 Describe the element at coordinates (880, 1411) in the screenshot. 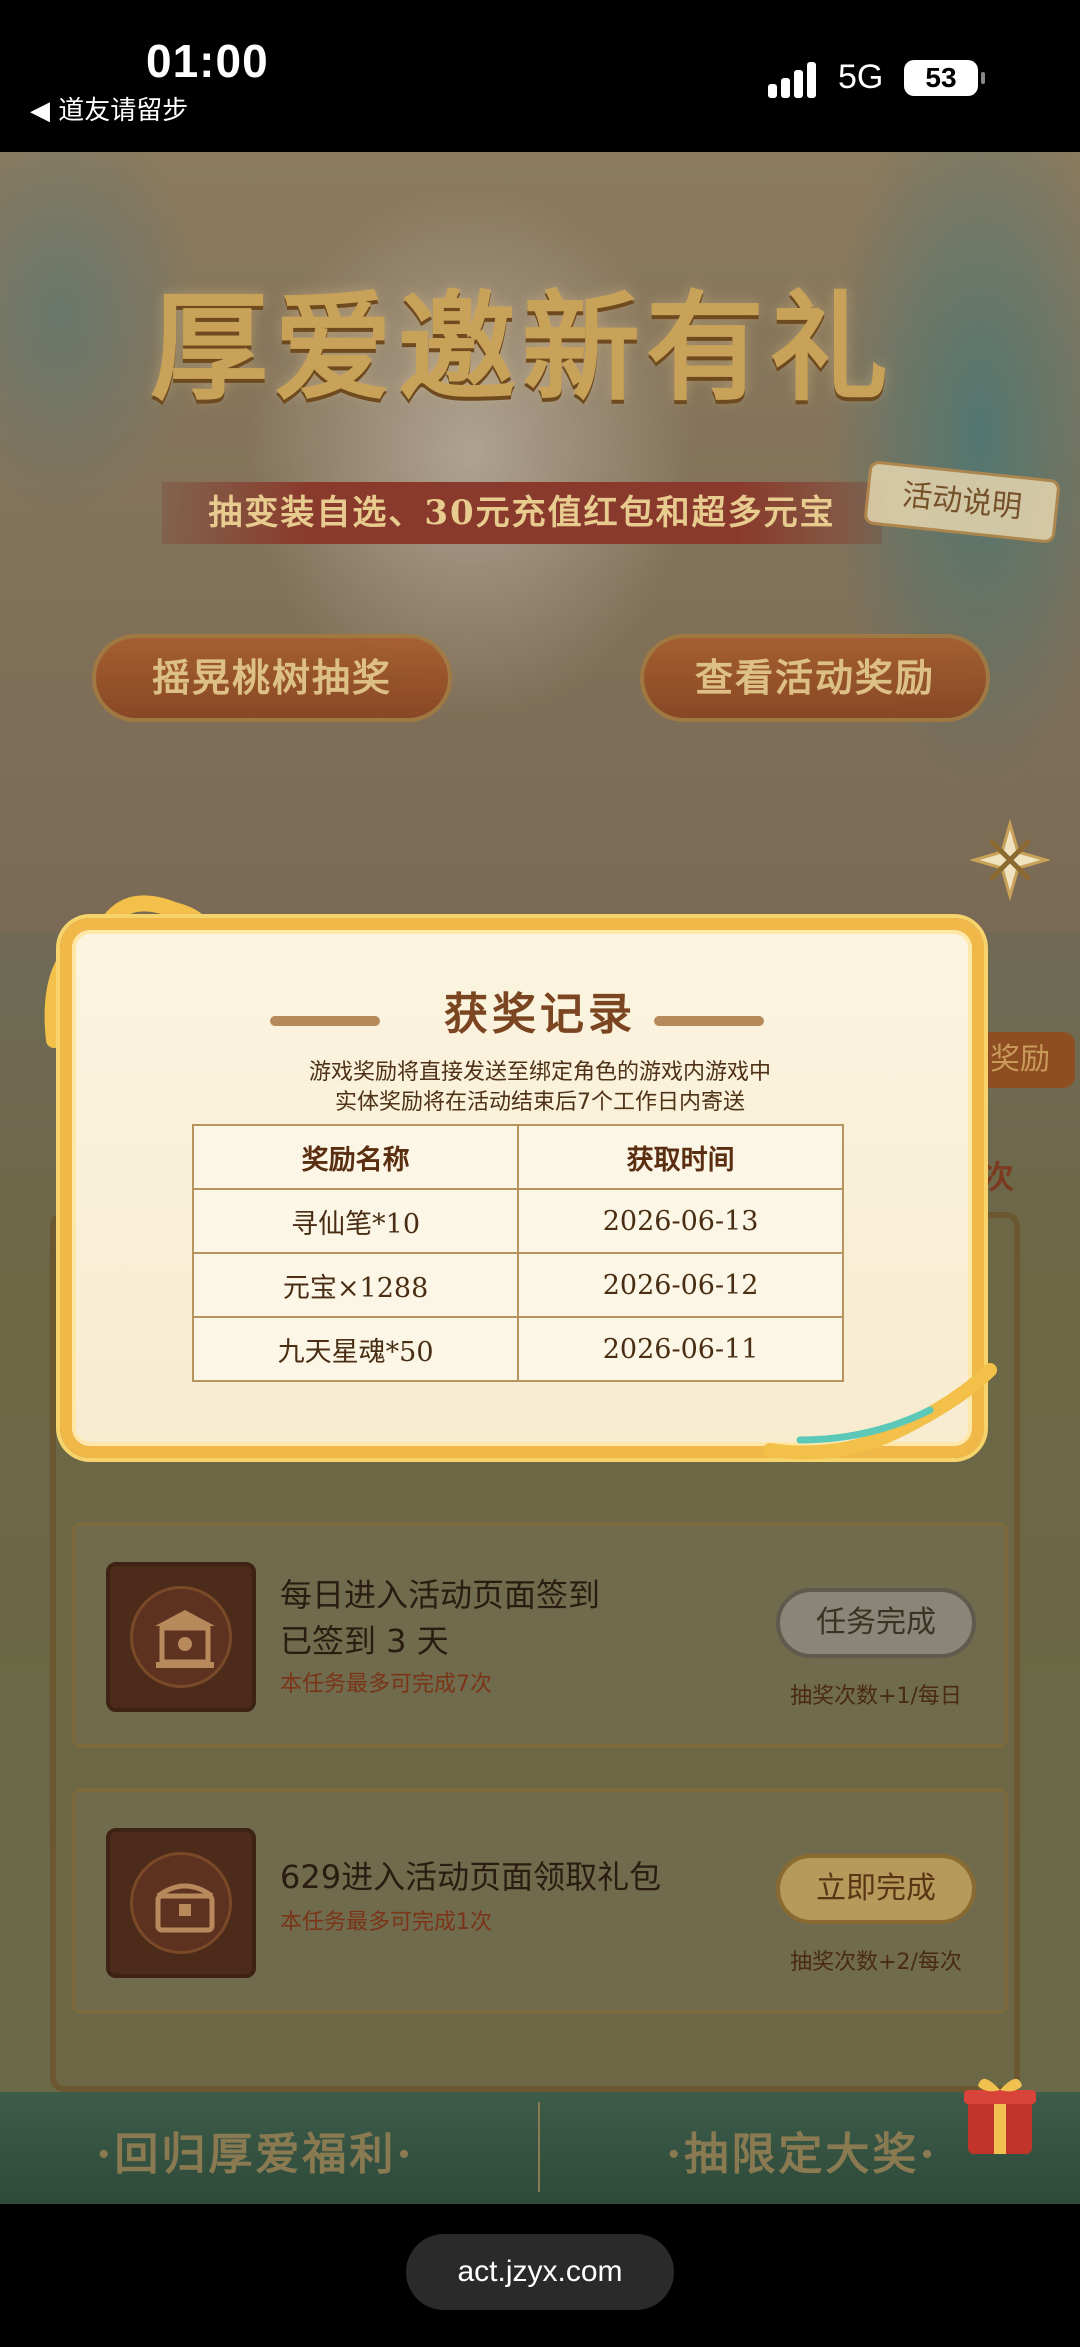

I see `cloud-ornament-icon` at that location.